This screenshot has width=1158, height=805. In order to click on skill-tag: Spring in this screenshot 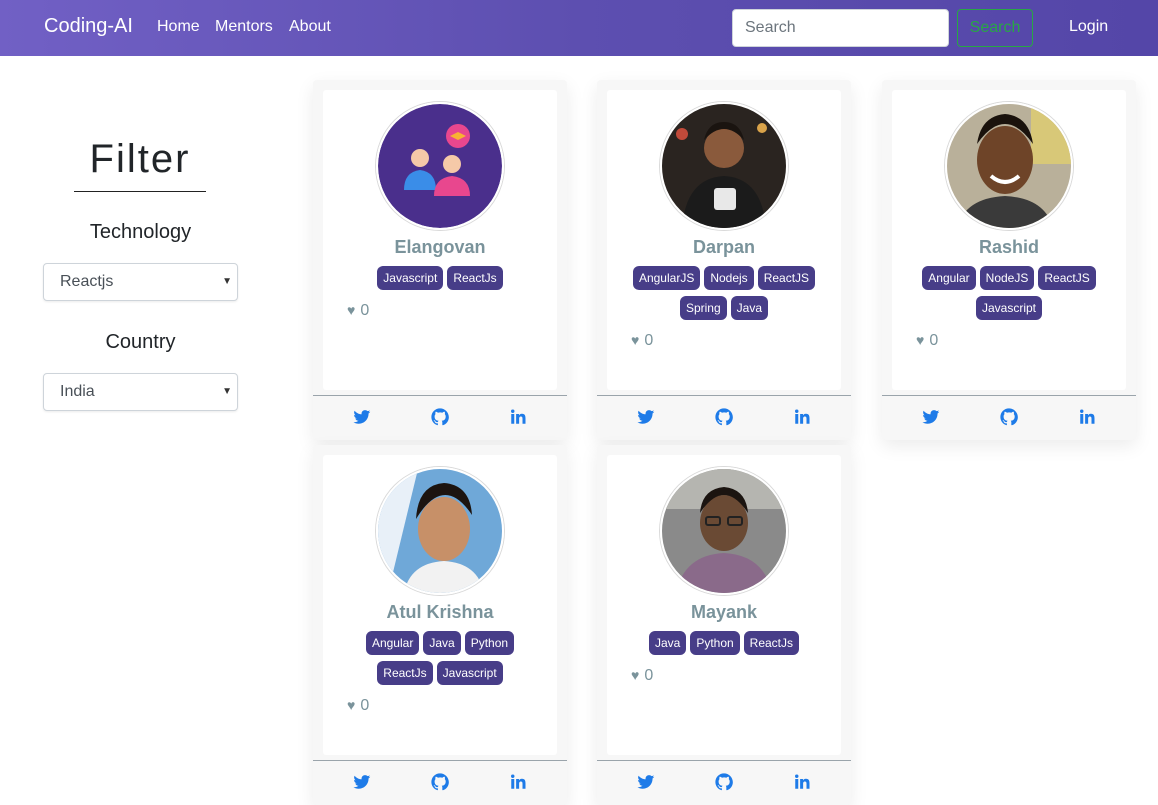, I will do `click(703, 308)`.